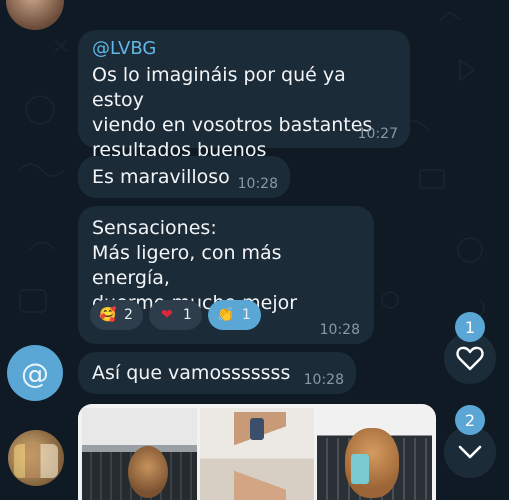  What do you see at coordinates (377, 134) in the screenshot?
I see `message-time: 10:27` at bounding box center [377, 134].